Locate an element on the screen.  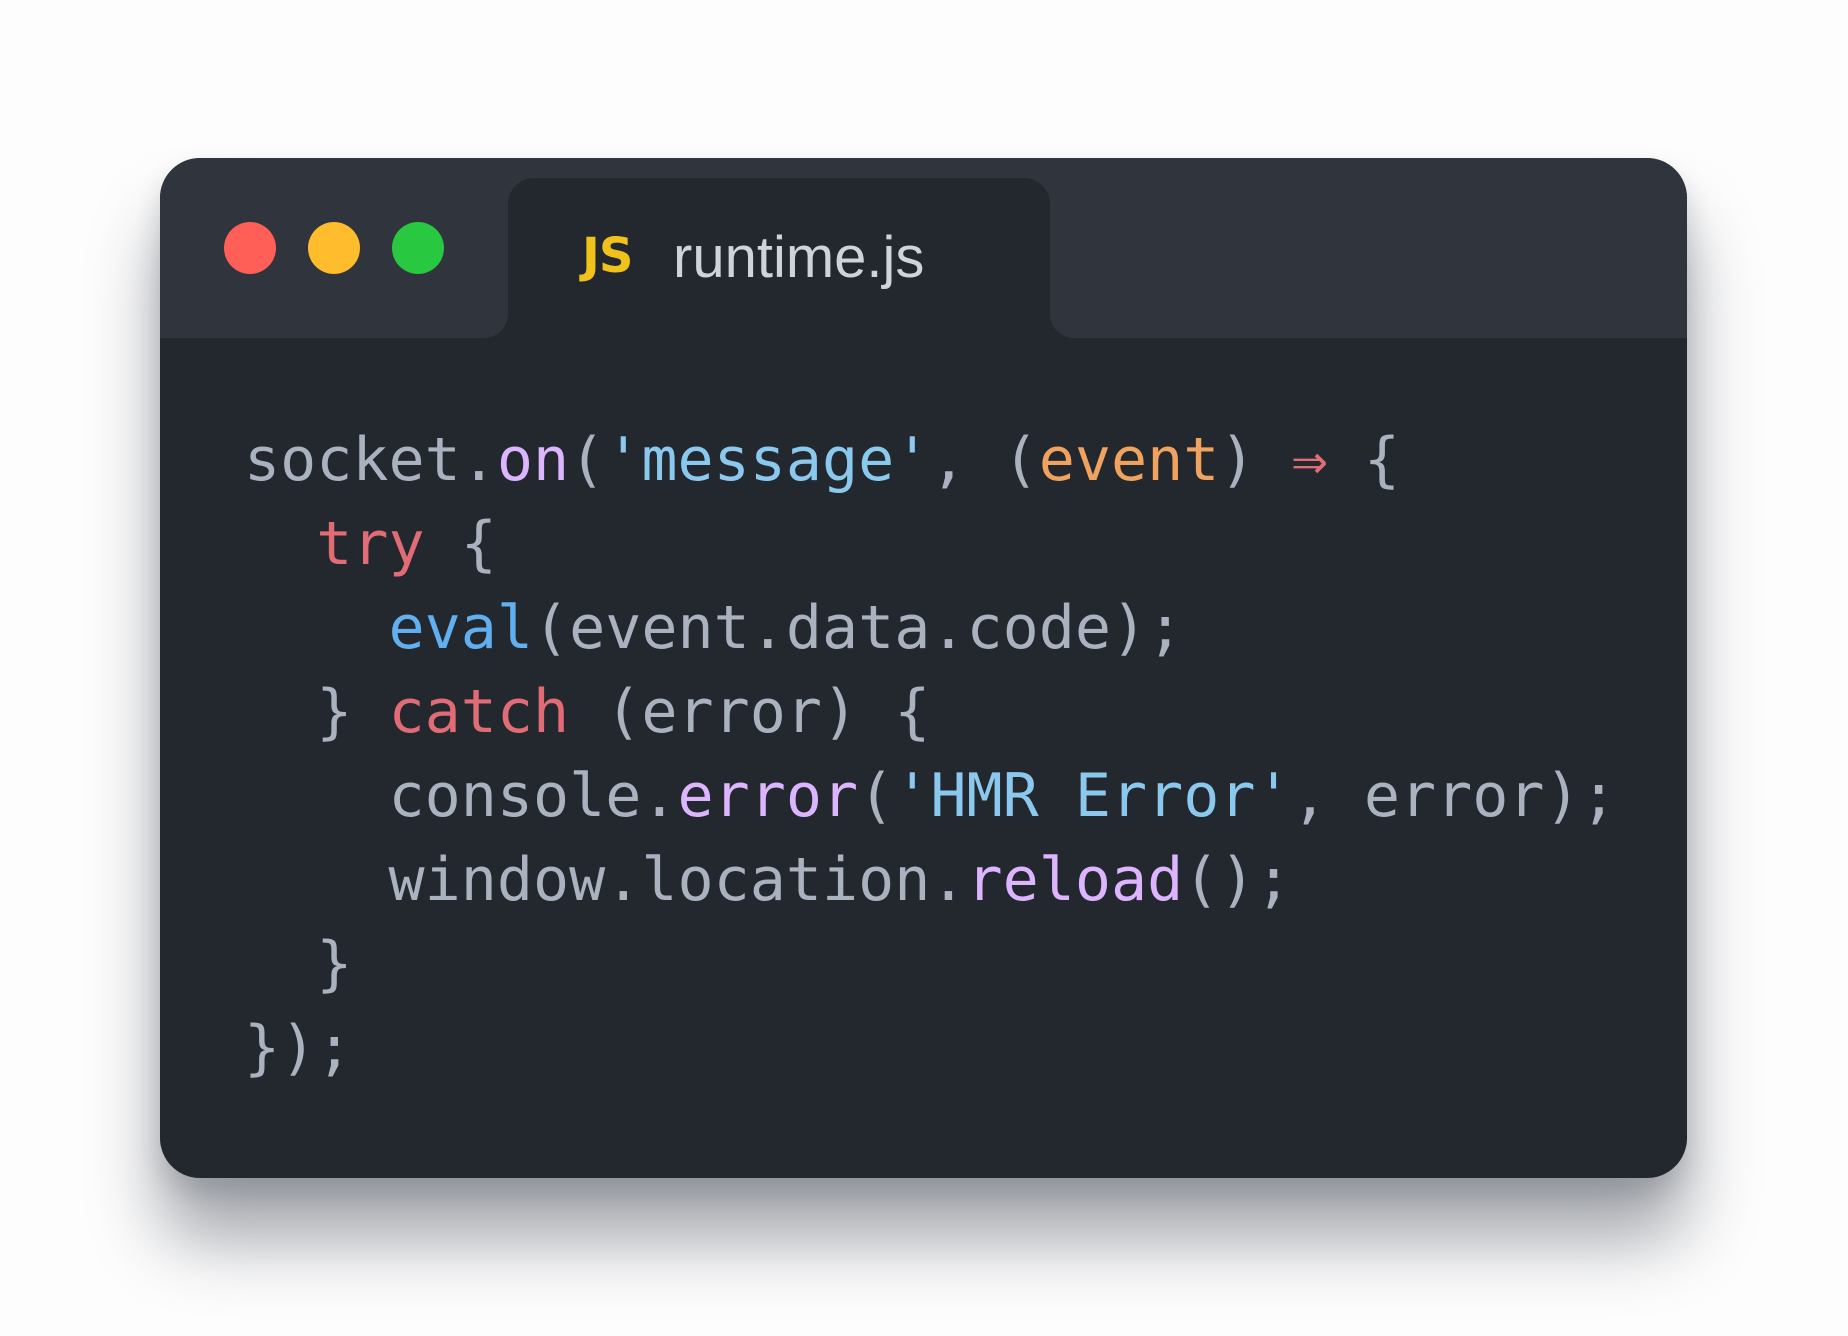
code-token: ⇒ is located at coordinates (1309, 460).